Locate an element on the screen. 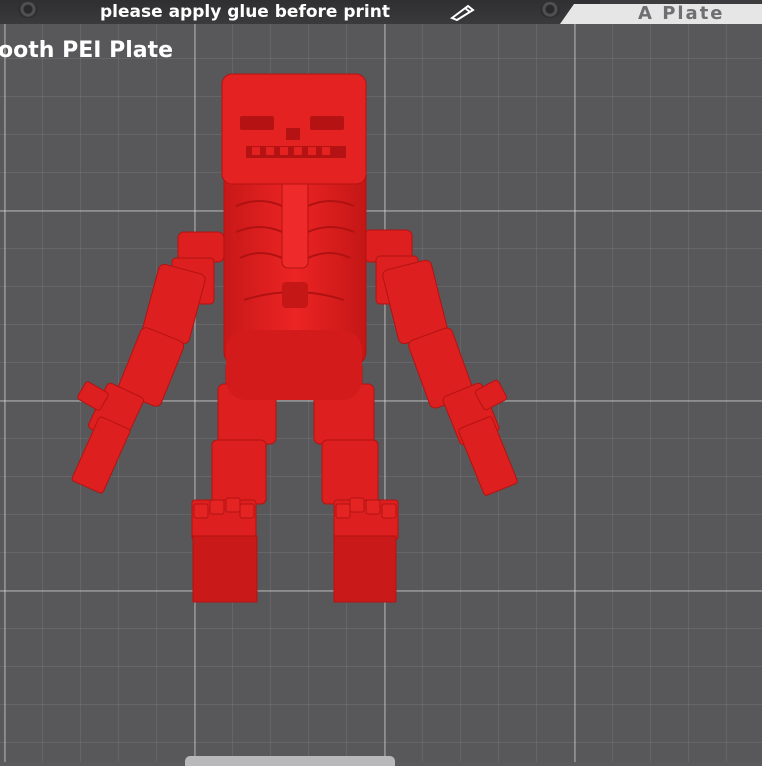 Image resolution: width=762 pixels, height=766 pixels. torso is located at coordinates (295, 279).